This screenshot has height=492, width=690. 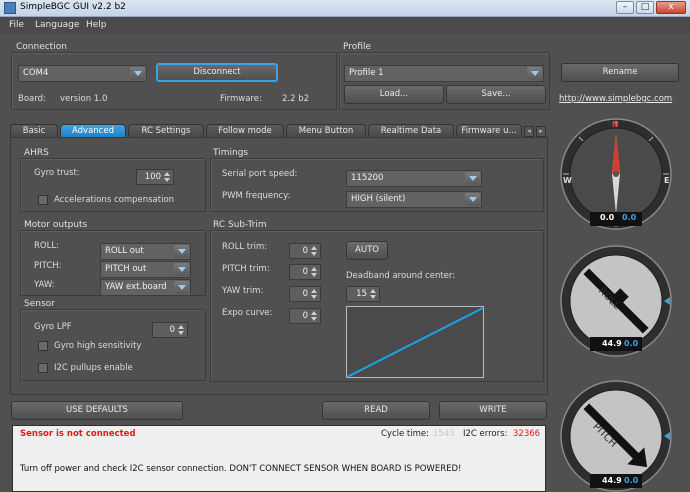 What do you see at coordinates (629, 217) in the screenshot?
I see `yaw-rc-value: 0.0` at bounding box center [629, 217].